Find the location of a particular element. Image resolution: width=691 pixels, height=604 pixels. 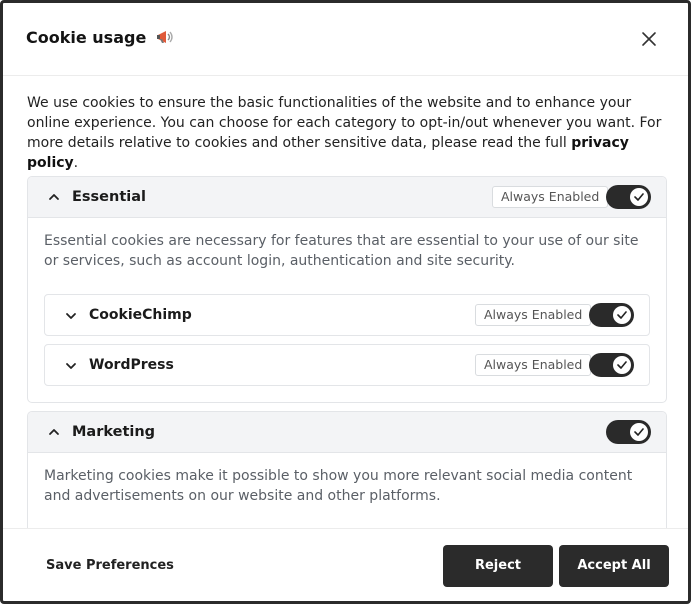

intro-suffix: . is located at coordinates (76, 163).